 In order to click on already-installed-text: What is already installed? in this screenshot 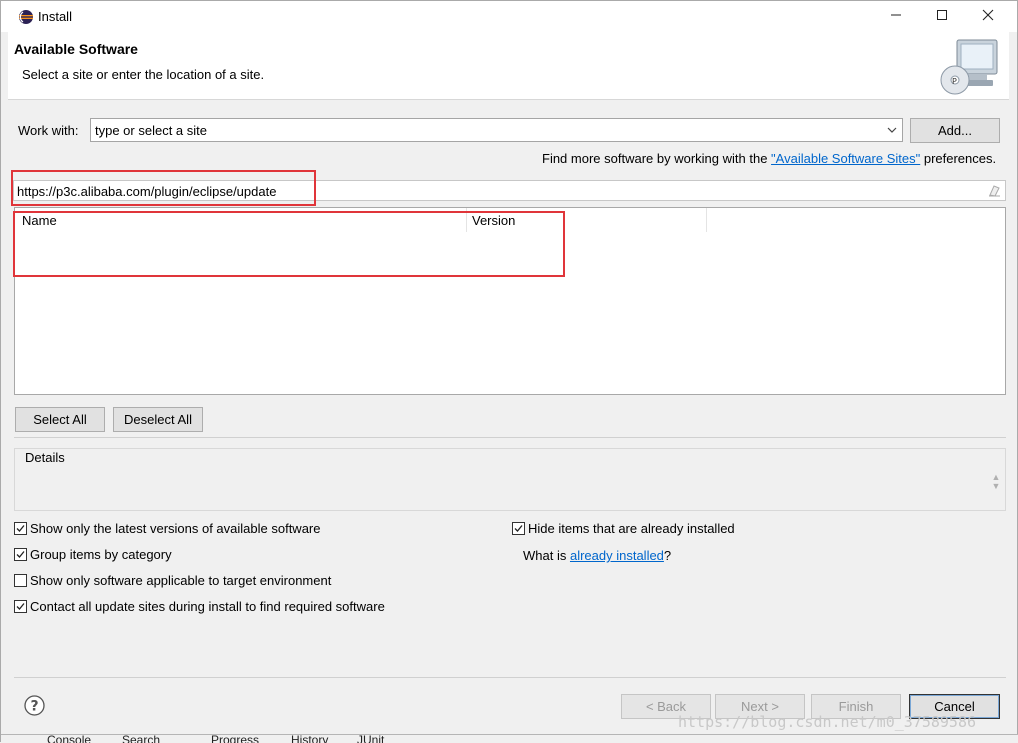, I will do `click(597, 555)`.